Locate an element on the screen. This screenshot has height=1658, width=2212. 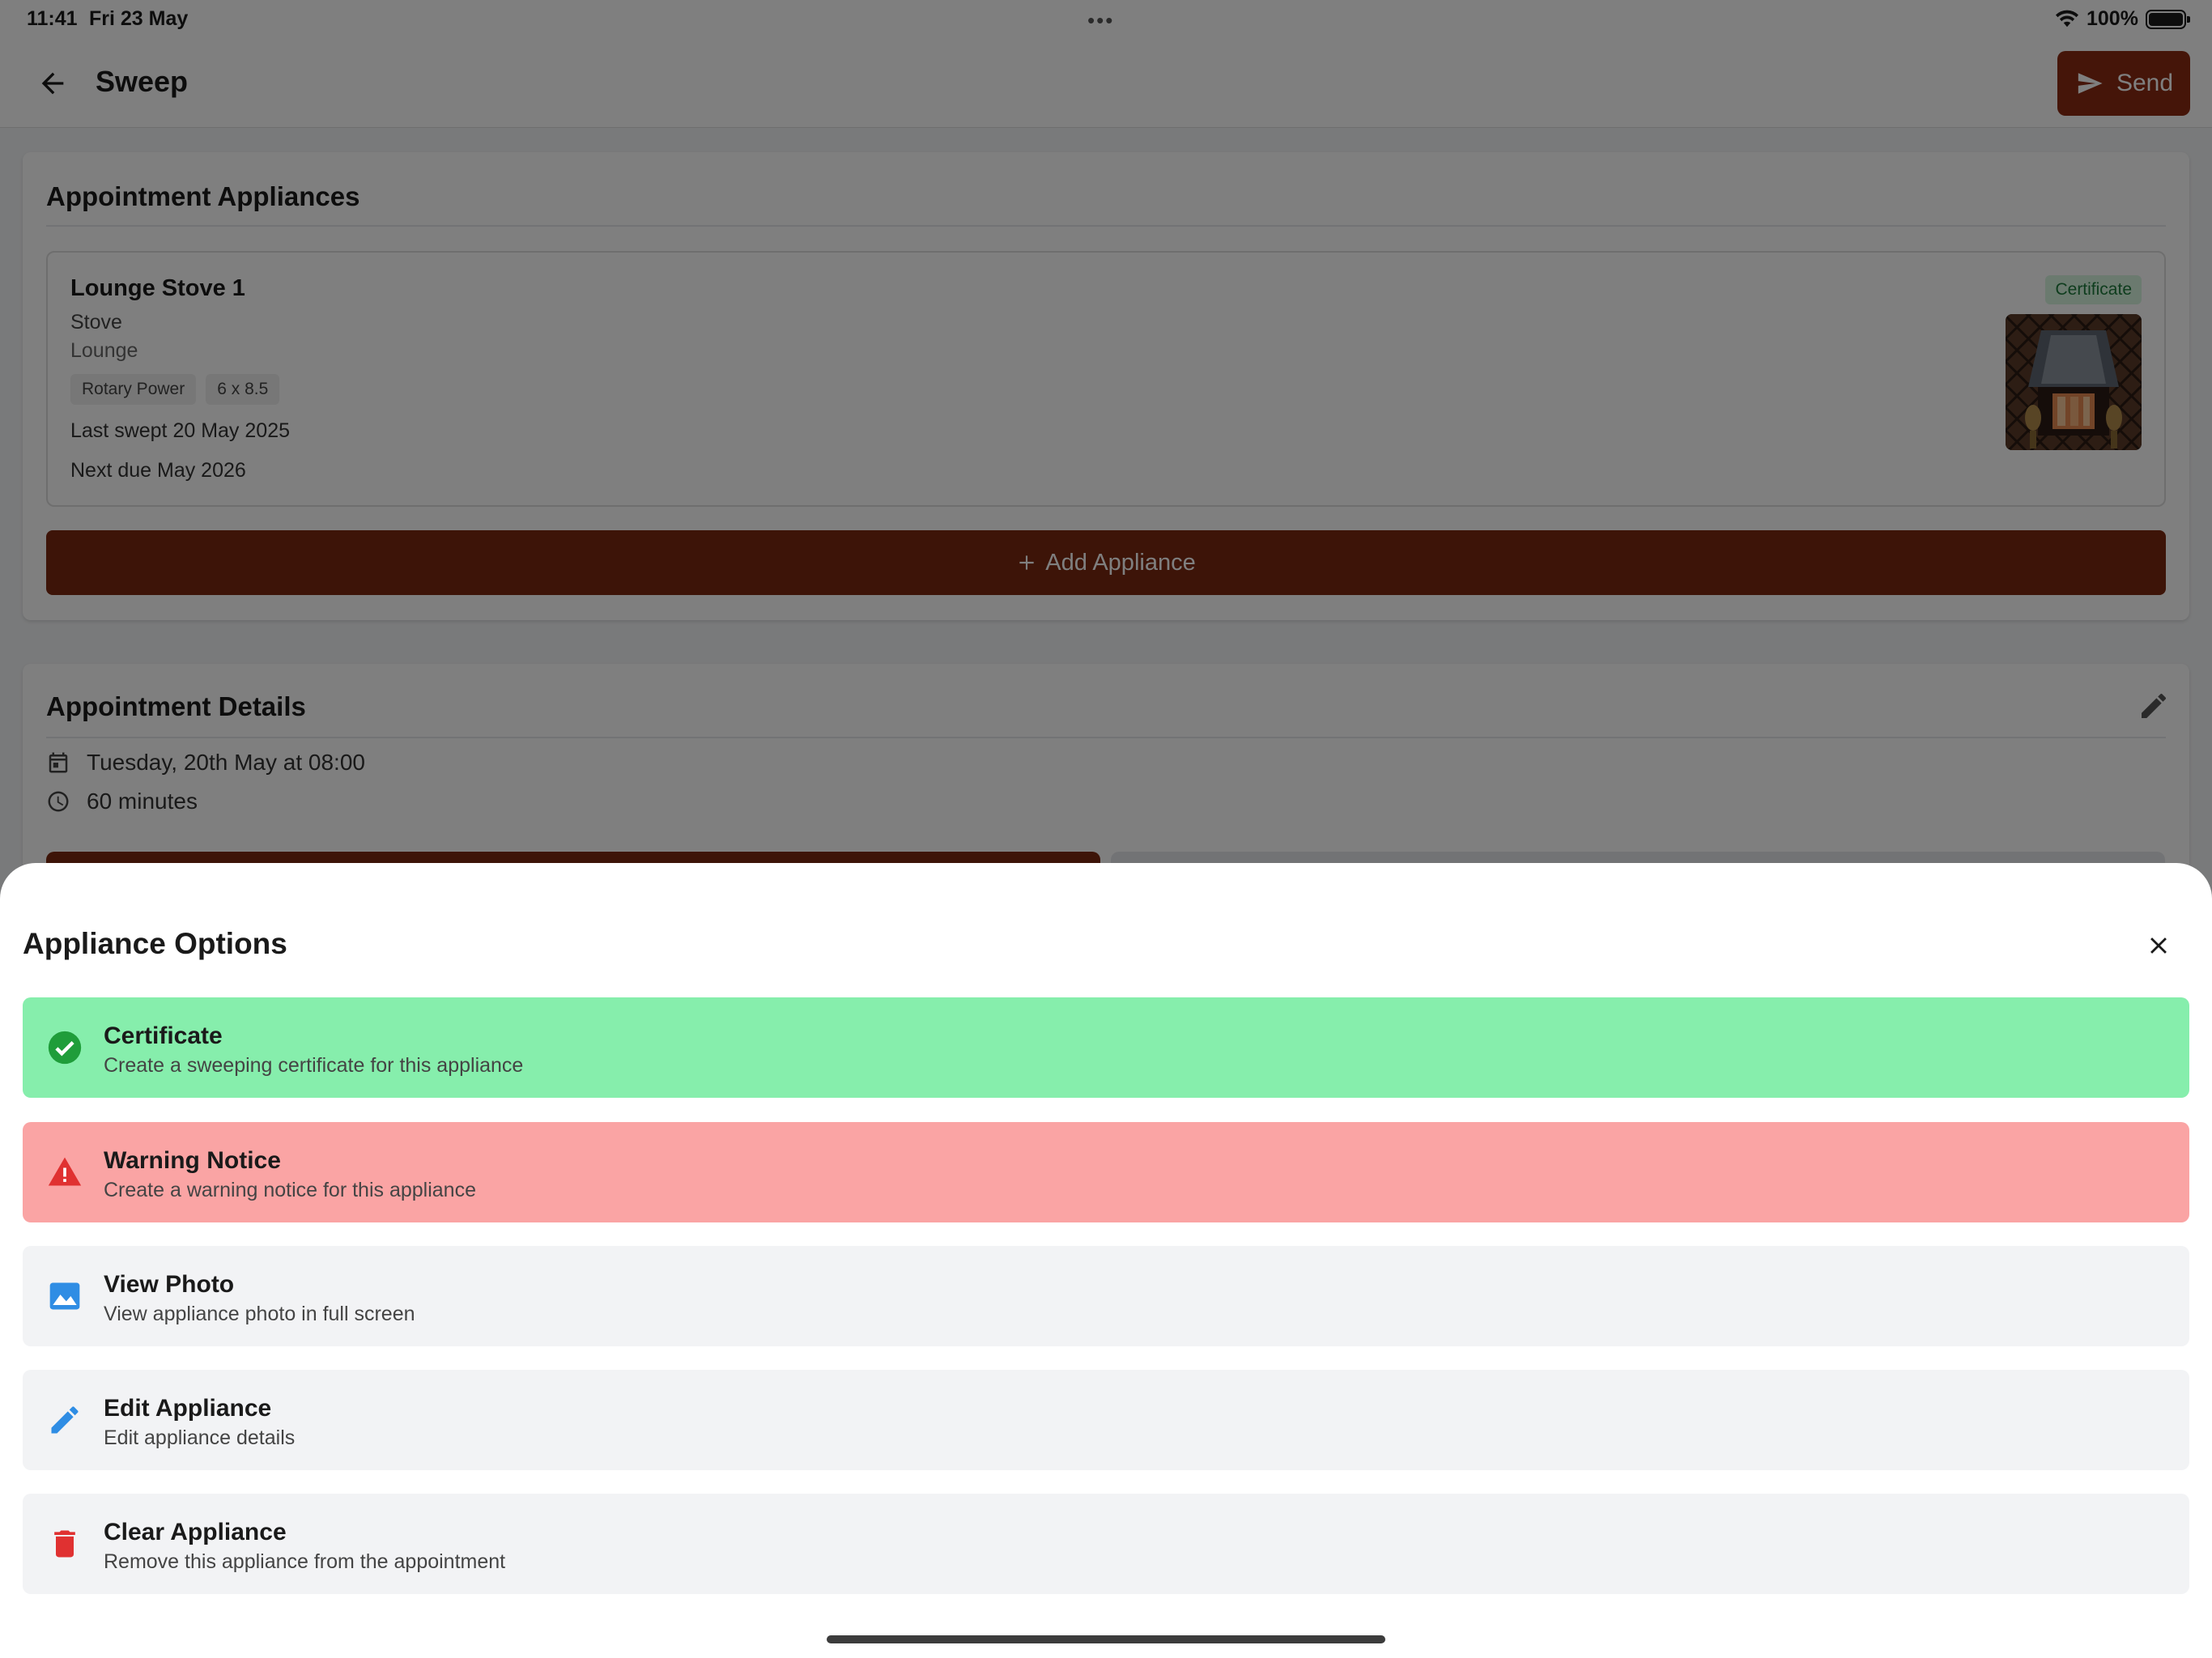
close-button is located at coordinates (2159, 945).